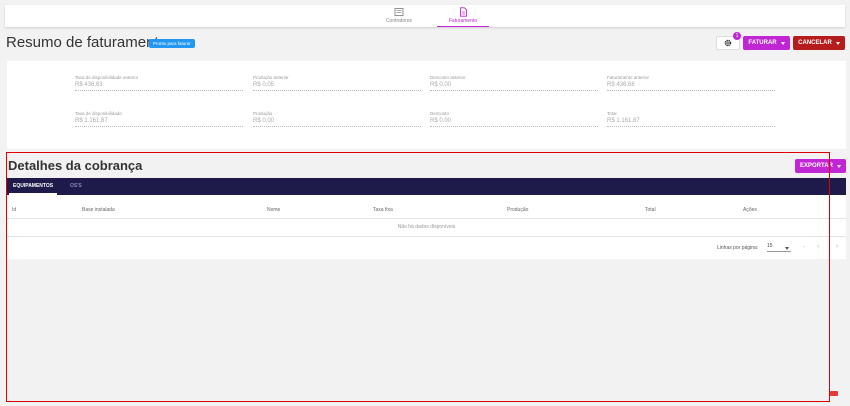  Describe the element at coordinates (33, 186) in the screenshot. I see `tab-equipamentos: EQUIPAMENTOS` at that location.